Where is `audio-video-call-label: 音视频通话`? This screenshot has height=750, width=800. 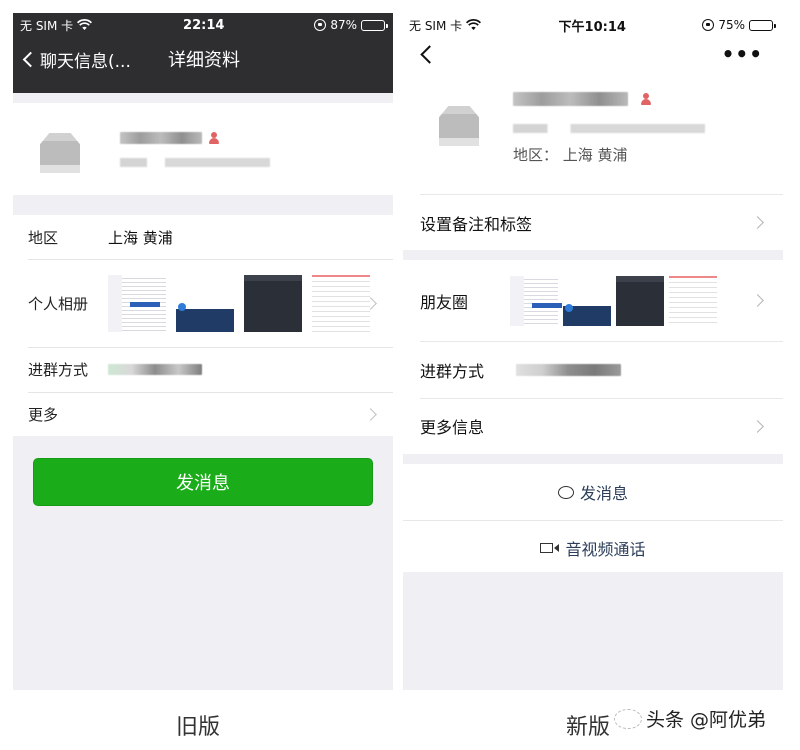
audio-video-call-label: 音视频通话 is located at coordinates (605, 549).